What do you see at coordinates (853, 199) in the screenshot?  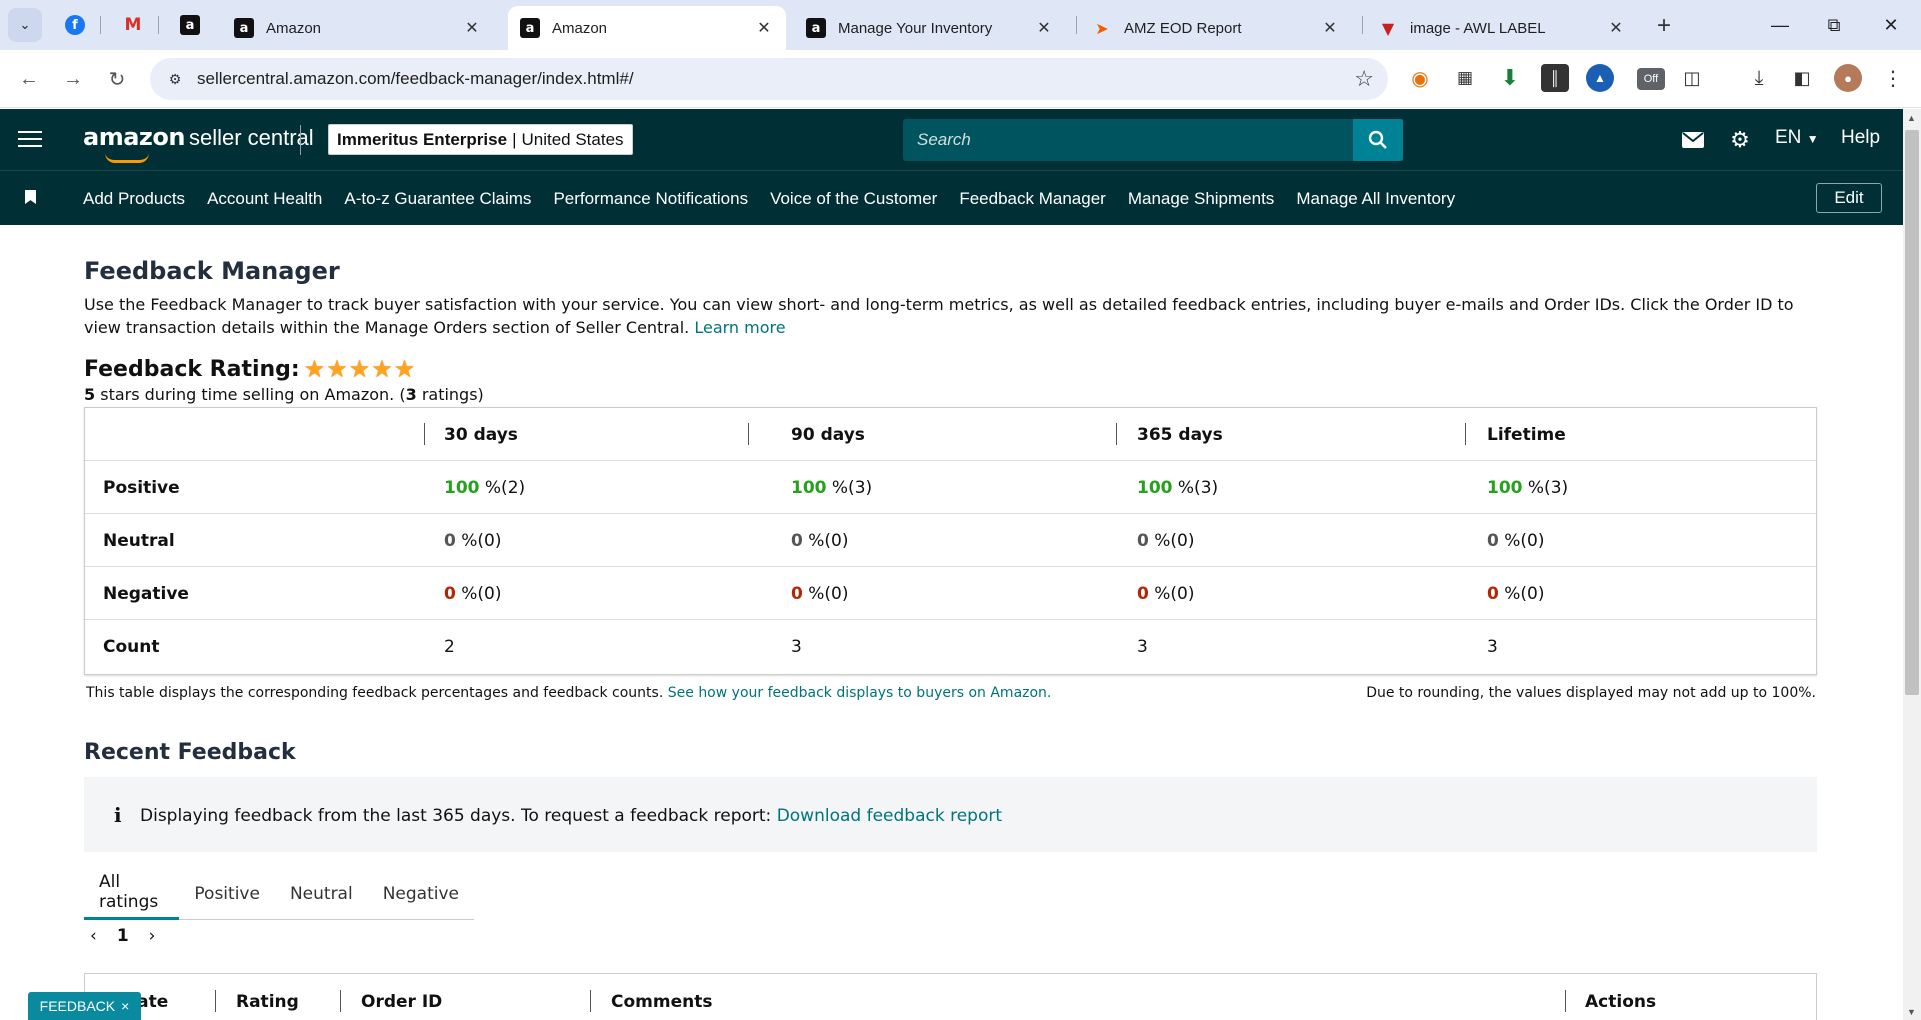 I see `nav-voice-of-customer: Voice of the Customer` at bounding box center [853, 199].